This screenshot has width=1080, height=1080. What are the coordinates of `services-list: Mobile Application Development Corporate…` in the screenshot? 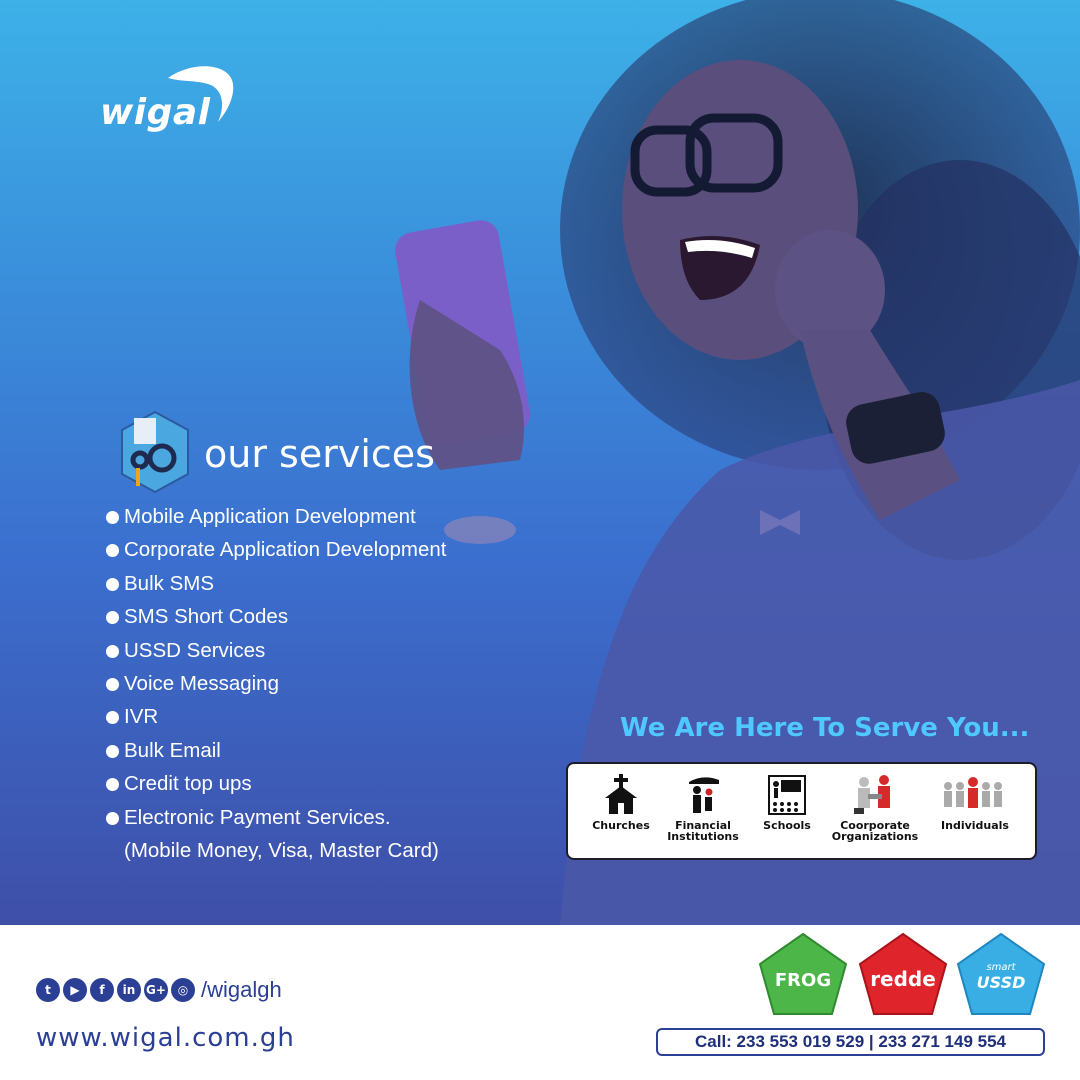 It's located at (276, 686).